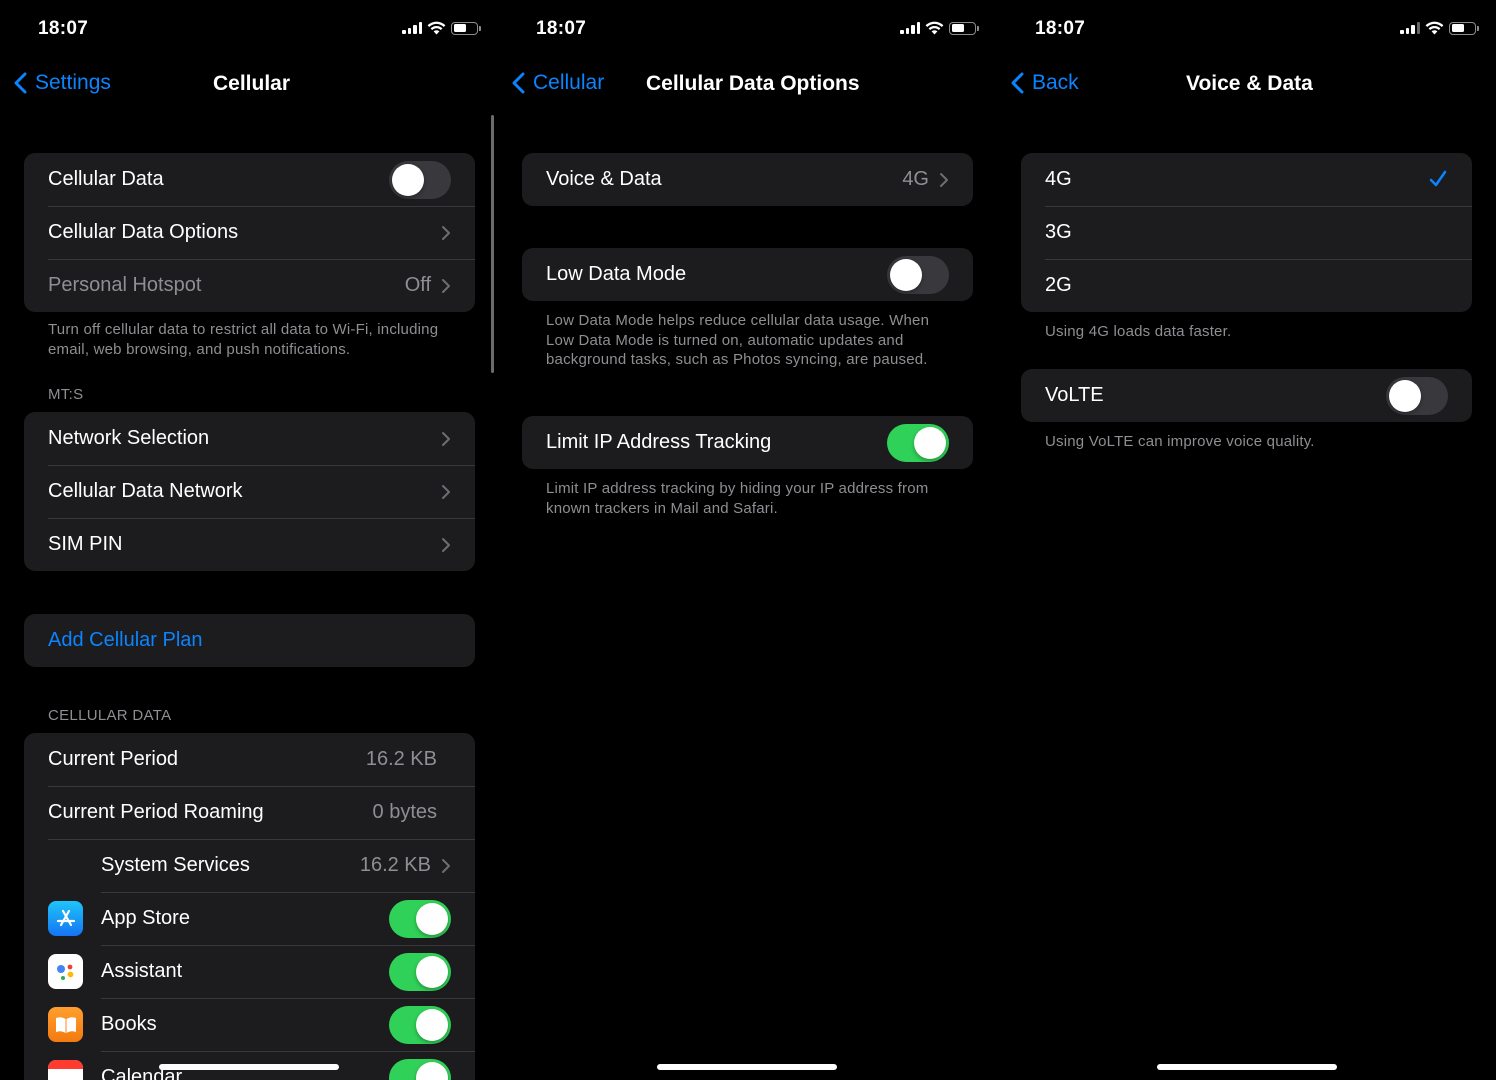  I want to click on voice-data-row: Voice & Data 4G, so click(747, 179).